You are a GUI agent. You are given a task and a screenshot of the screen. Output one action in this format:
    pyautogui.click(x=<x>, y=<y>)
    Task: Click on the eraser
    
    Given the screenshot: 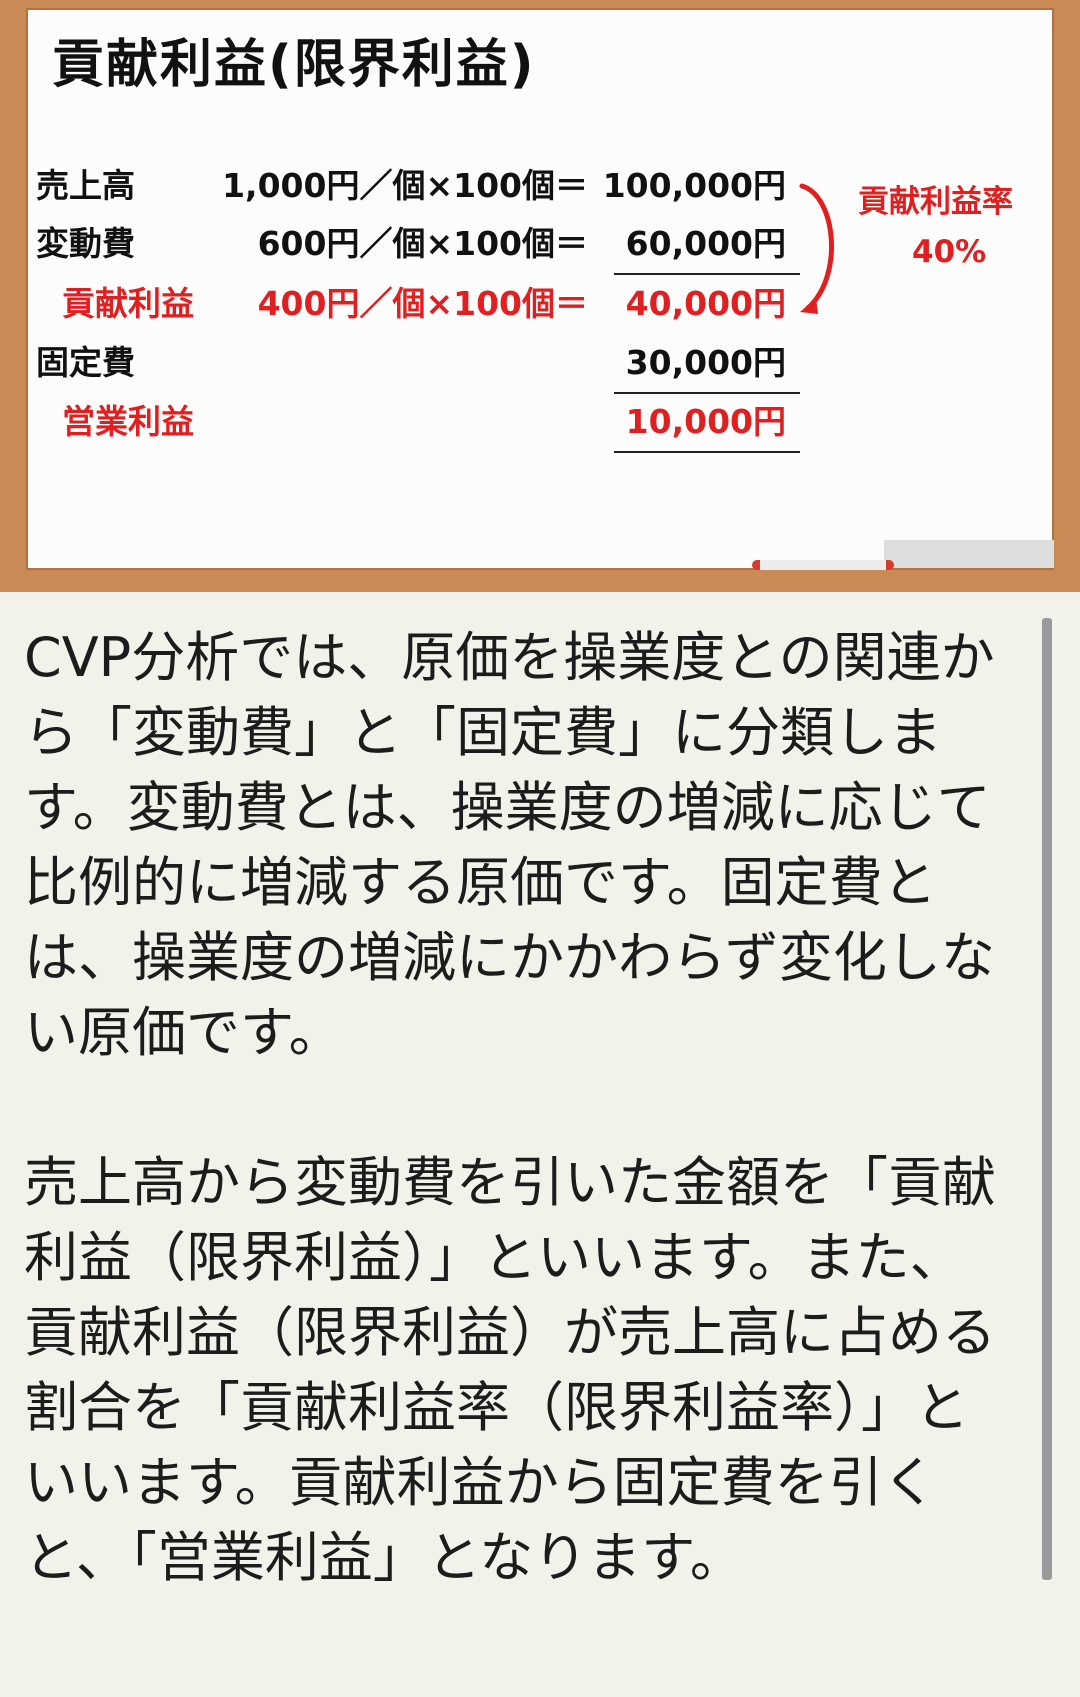 What is the action you would take?
    pyautogui.click(x=969, y=554)
    